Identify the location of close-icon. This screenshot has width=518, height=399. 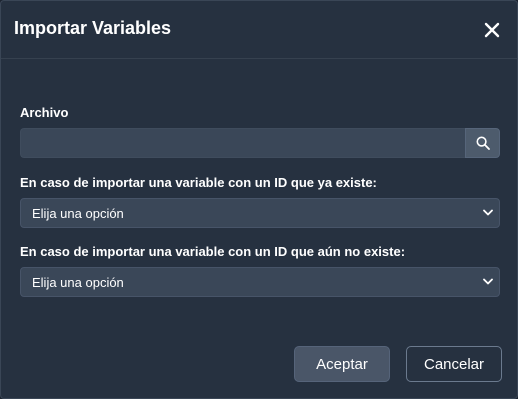
(492, 30).